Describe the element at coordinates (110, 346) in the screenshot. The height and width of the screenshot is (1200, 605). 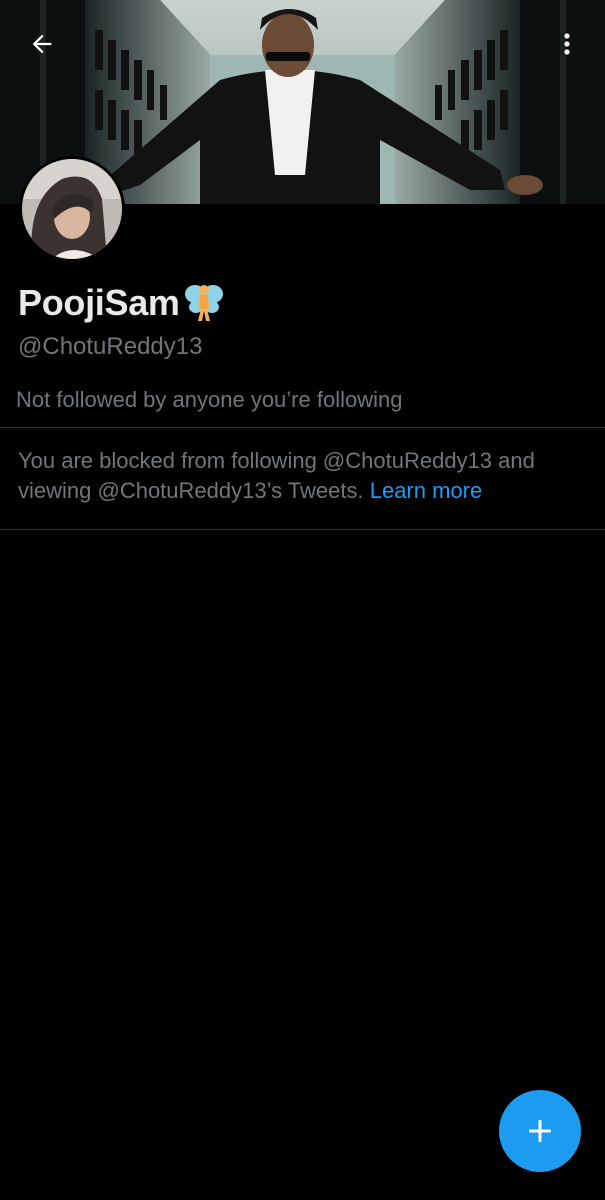
I see `profile-handle: @ChotuReddy13` at that location.